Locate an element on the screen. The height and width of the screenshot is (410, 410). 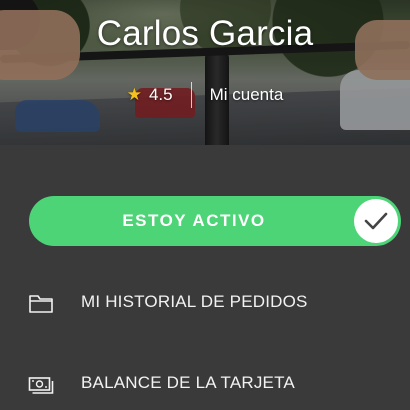
meta-divider is located at coordinates (191, 95).